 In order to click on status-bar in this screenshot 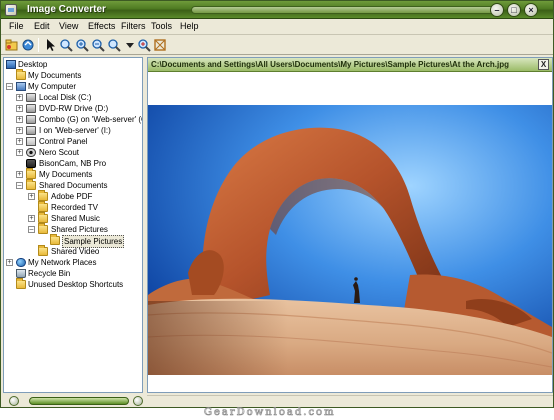, I will do `click(73, 401)`.